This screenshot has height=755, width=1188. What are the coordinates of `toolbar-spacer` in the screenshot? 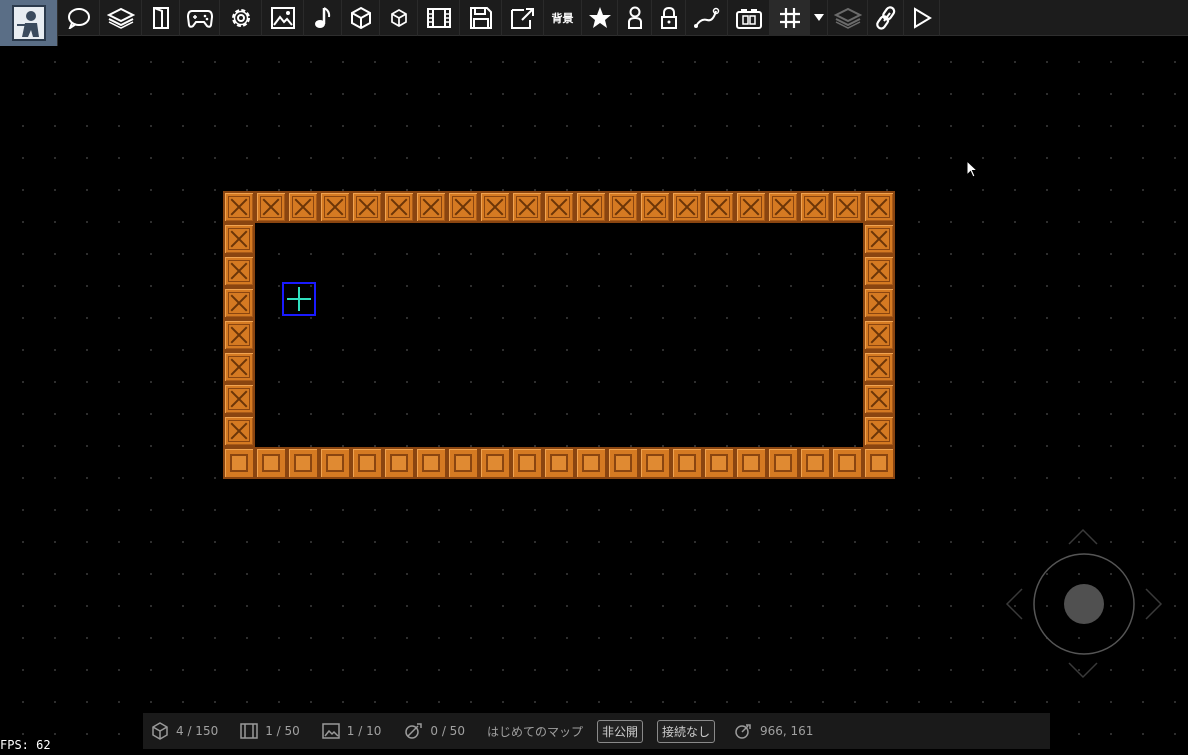 It's located at (1064, 17).